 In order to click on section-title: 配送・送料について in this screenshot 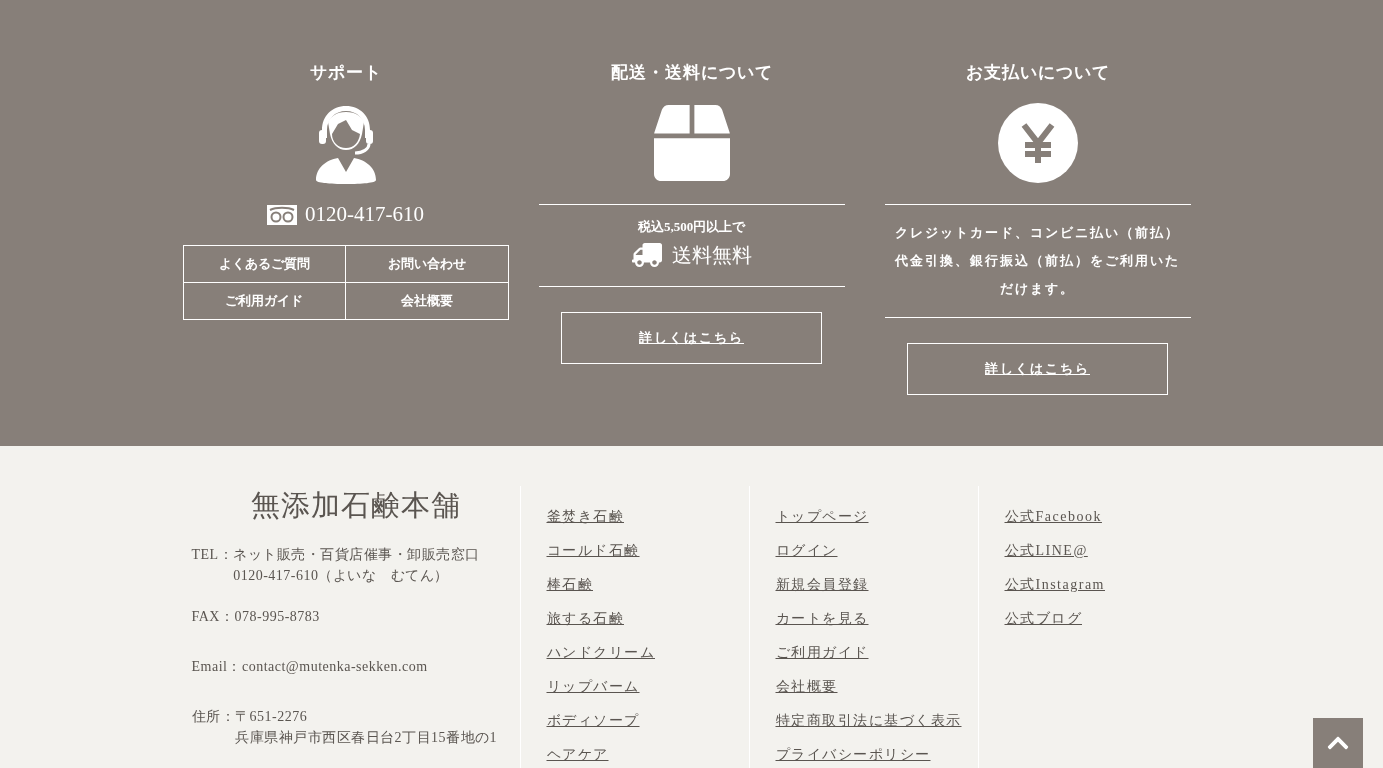, I will do `click(691, 73)`.